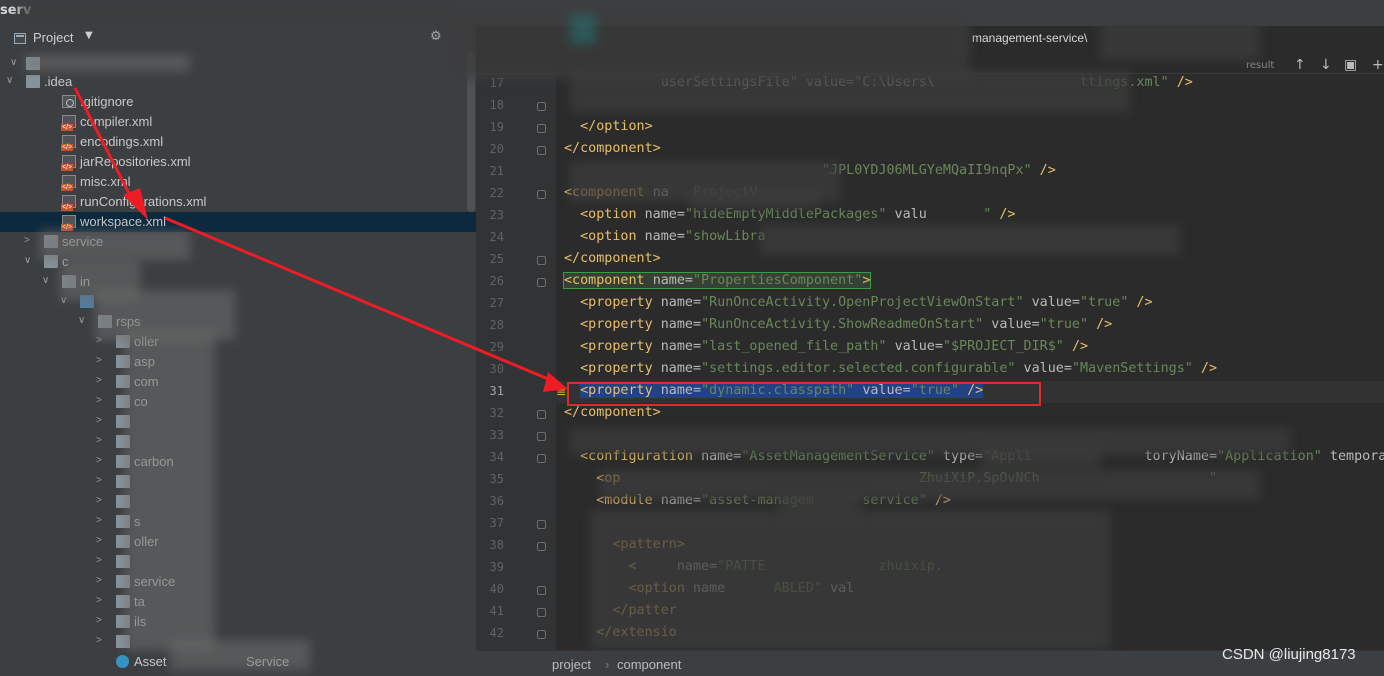 This screenshot has height=676, width=1384. What do you see at coordinates (89, 35) in the screenshot?
I see `dropdown-arrow-icon: ▼` at bounding box center [89, 35].